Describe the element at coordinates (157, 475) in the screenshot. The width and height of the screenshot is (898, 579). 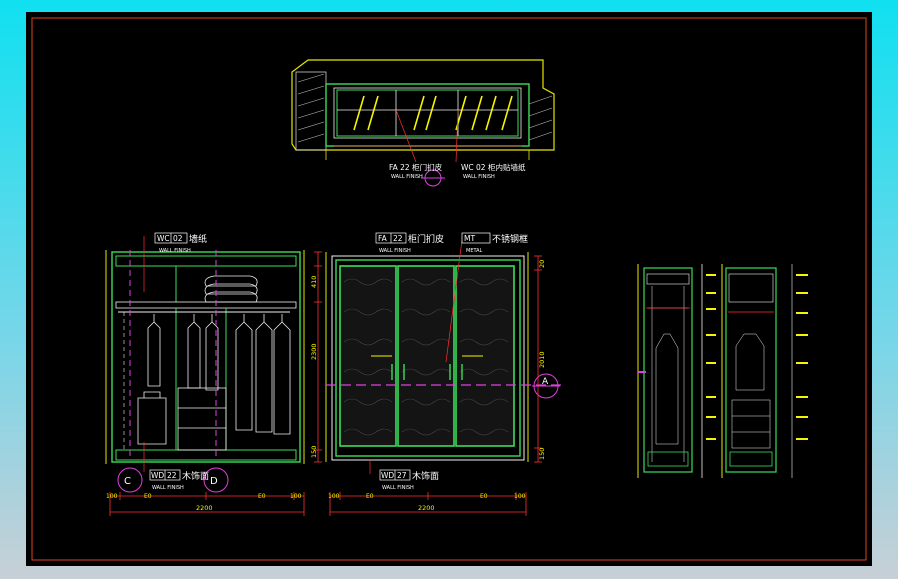
I see `left-bottom-tag: WD` at that location.